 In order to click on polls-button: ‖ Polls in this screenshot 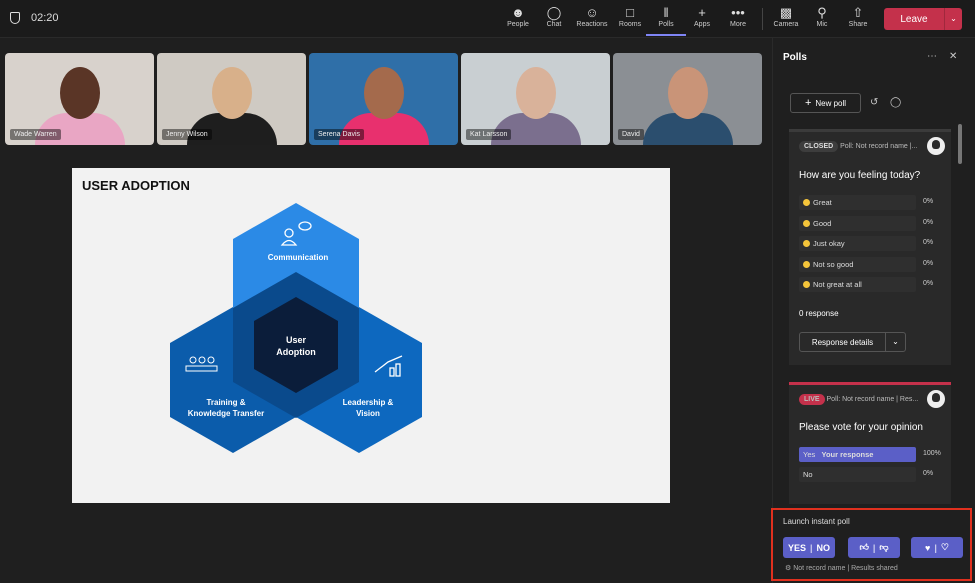, I will do `click(666, 20)`.